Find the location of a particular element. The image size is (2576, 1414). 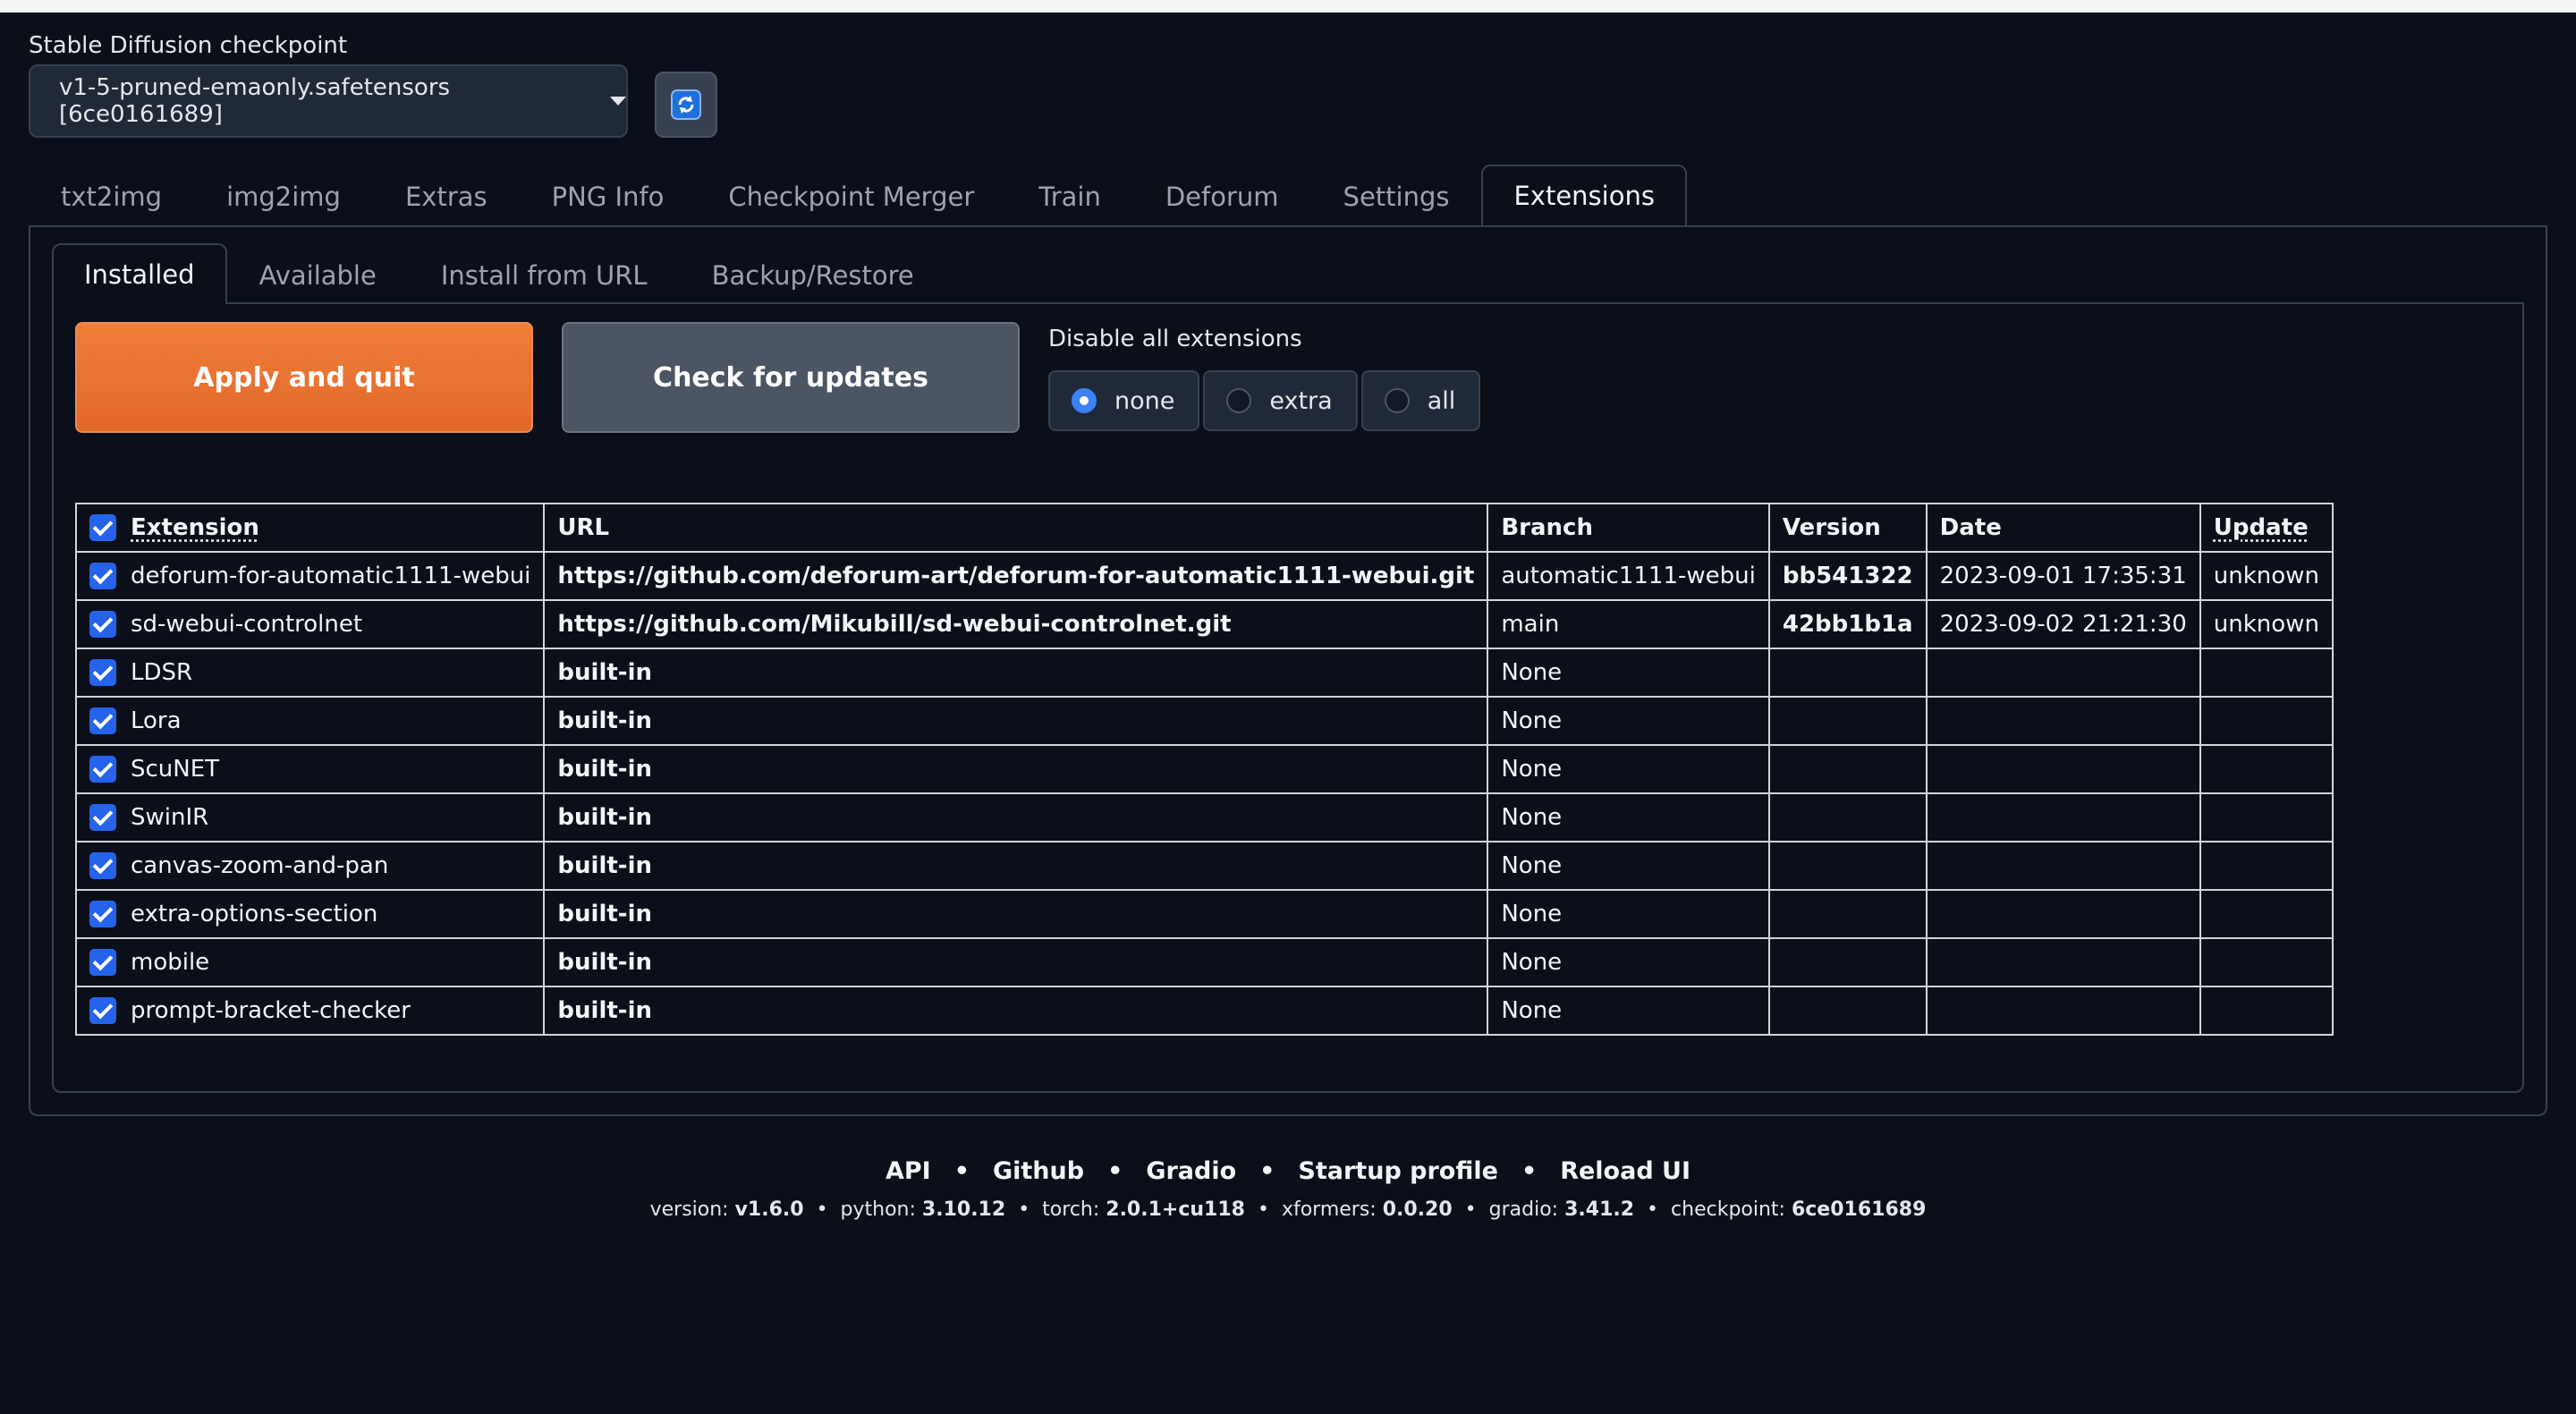

footer-info-value: 2.0.1+cu118 is located at coordinates (1175, 1209).